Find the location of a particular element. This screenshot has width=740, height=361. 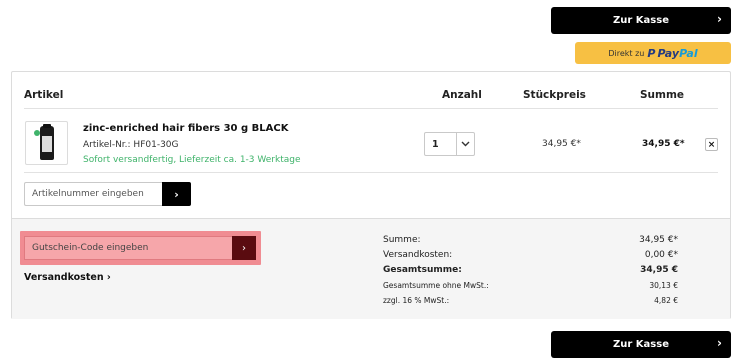

summary-vat-label: zzgl. 16 % MwSt.: is located at coordinates (416, 300).